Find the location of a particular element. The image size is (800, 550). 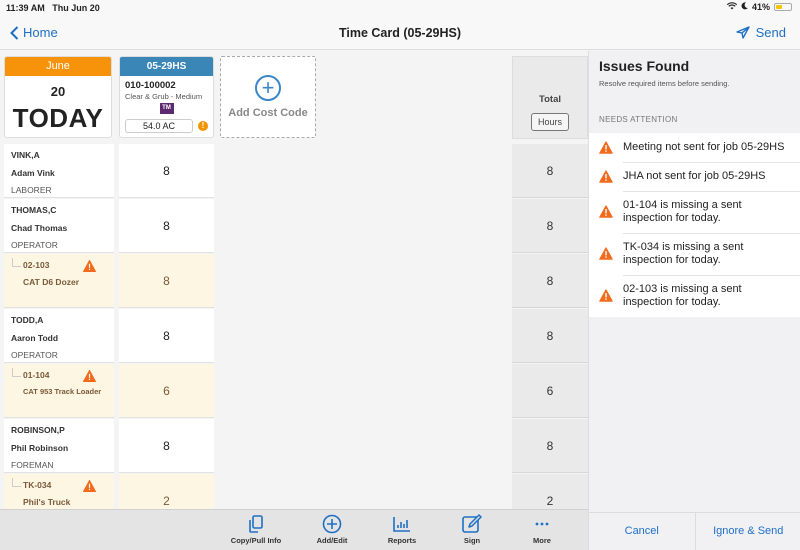

battery-percent: 41% is located at coordinates (760, 7).